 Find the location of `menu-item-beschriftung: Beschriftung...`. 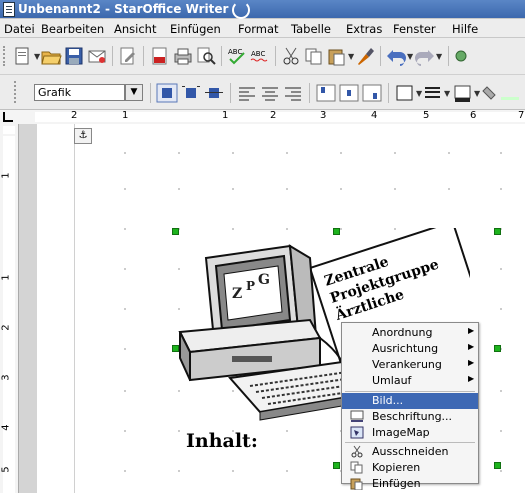

menu-item-beschriftung: Beschriftung... is located at coordinates (410, 417).